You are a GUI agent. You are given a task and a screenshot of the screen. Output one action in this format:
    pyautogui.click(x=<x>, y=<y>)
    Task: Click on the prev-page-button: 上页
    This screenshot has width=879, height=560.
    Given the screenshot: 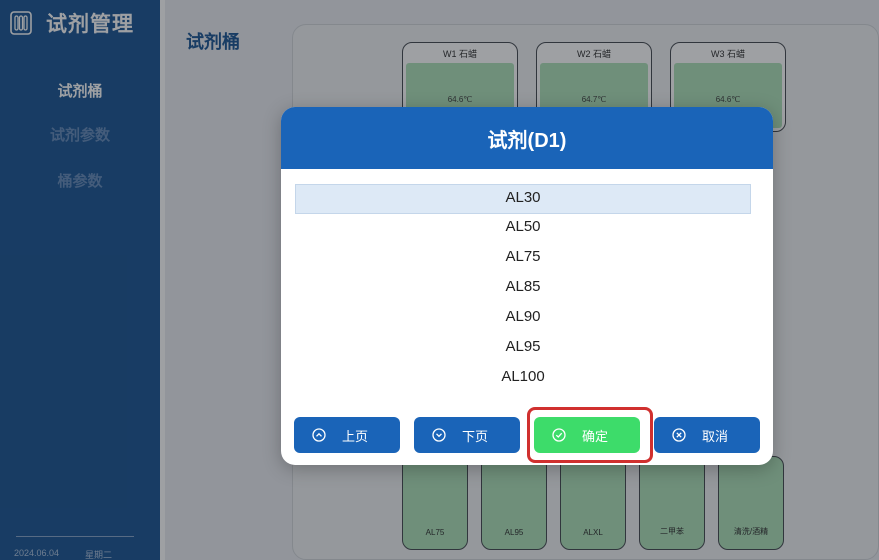 What is the action you would take?
    pyautogui.click(x=347, y=435)
    